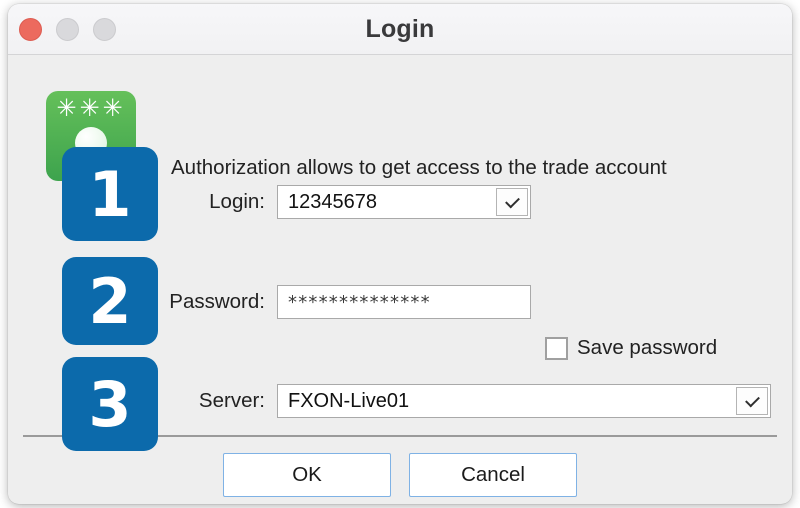  Describe the element at coordinates (400, 475) in the screenshot. I see `dialog-footer: OK Cancel` at that location.